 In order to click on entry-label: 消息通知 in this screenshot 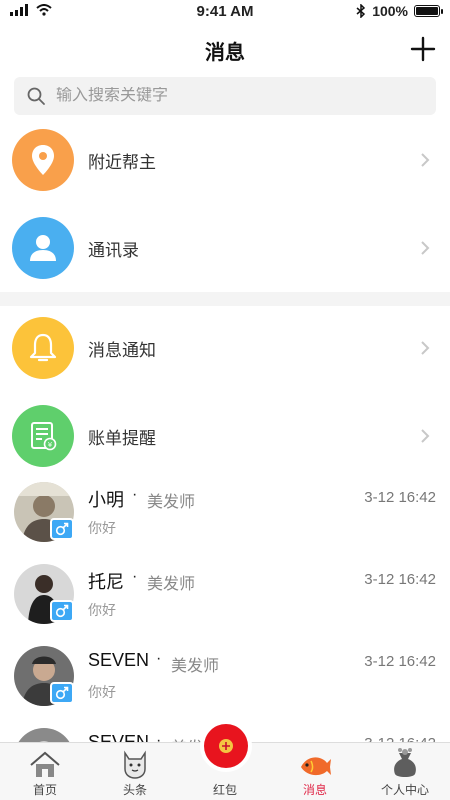, I will do `click(122, 350)`.